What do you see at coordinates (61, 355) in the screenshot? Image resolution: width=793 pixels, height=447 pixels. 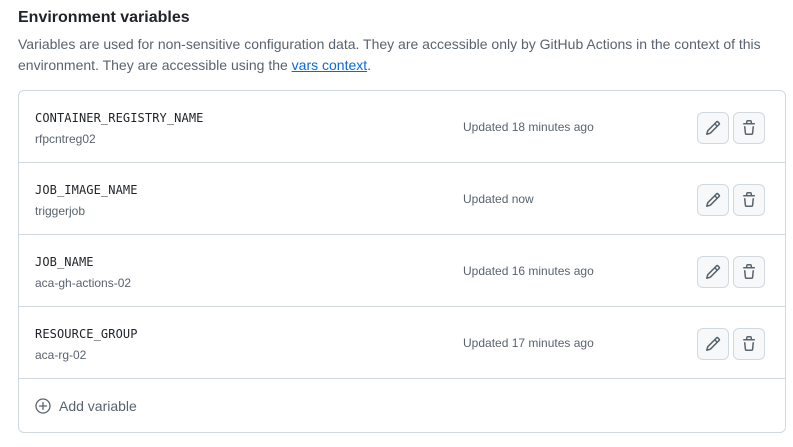 I see `variable-value: aca-rg-02` at bounding box center [61, 355].